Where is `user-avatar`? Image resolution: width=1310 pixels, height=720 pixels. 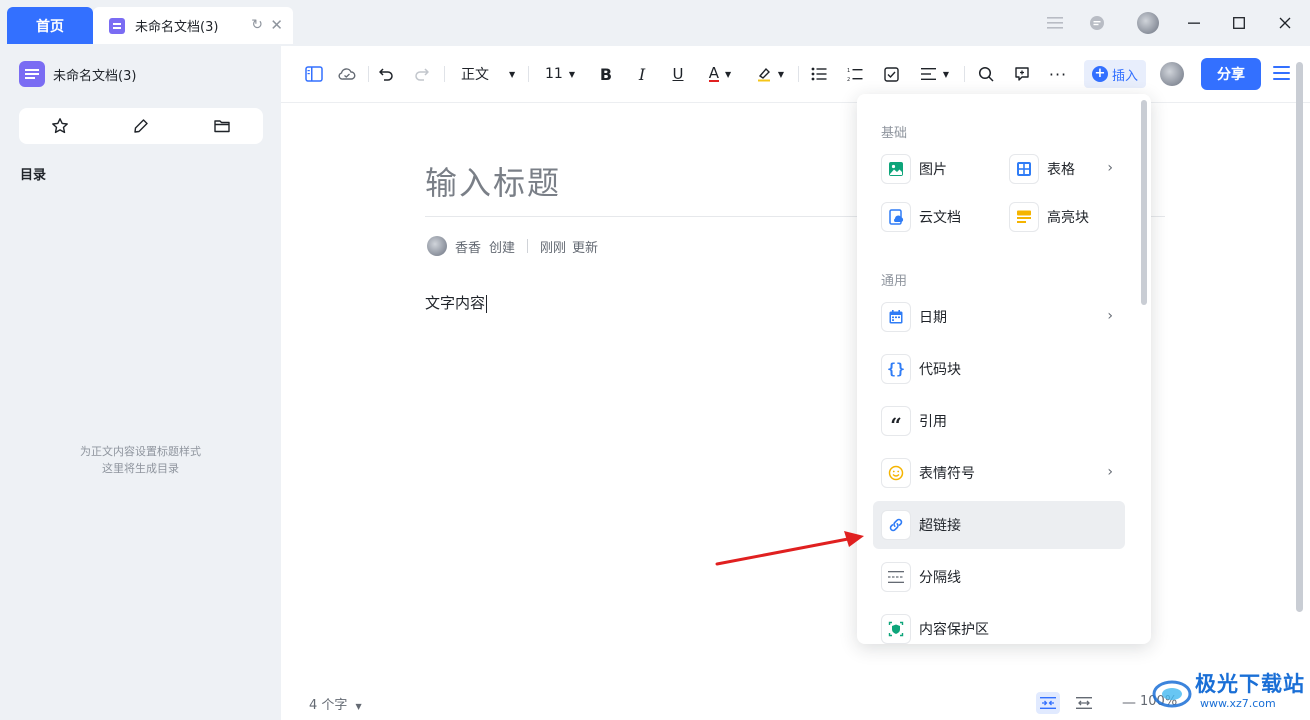 user-avatar is located at coordinates (1148, 23).